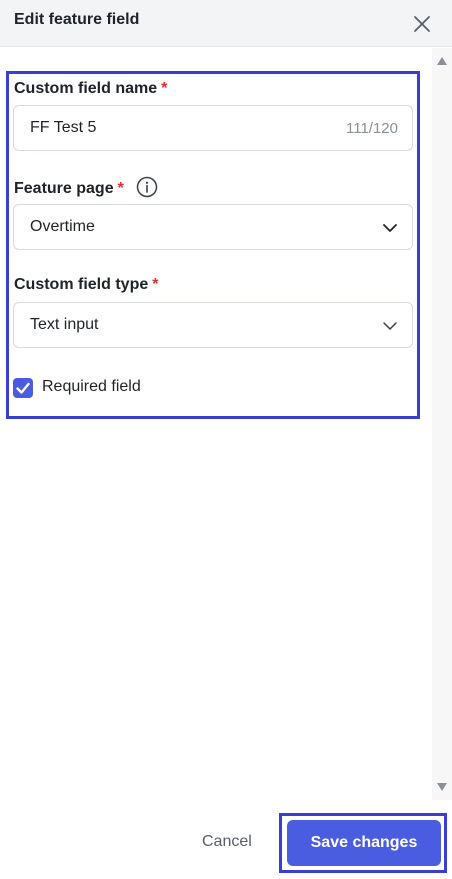 The height and width of the screenshot is (879, 452). I want to click on close-icon, so click(422, 24).